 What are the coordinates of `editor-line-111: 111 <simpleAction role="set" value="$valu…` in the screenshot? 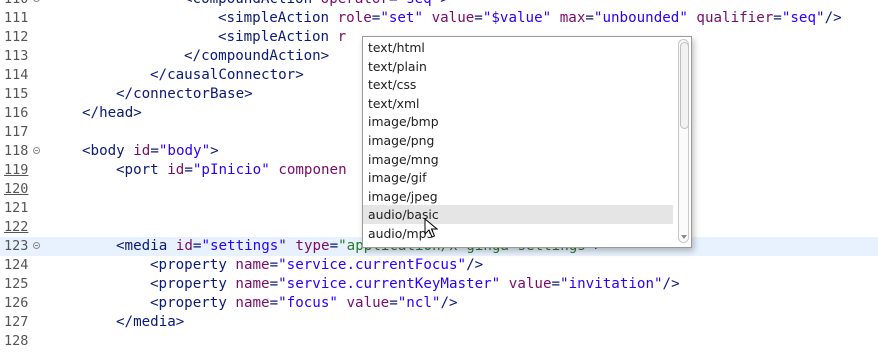 It's located at (439, 18).